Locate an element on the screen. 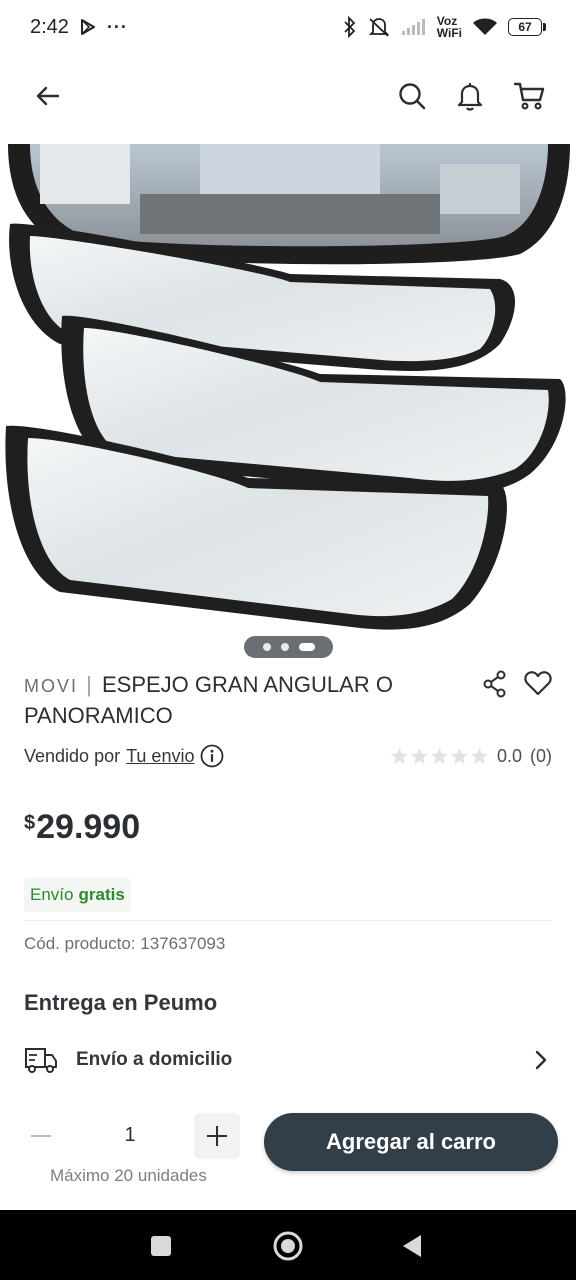  battery-level: 67 is located at coordinates (525, 27).